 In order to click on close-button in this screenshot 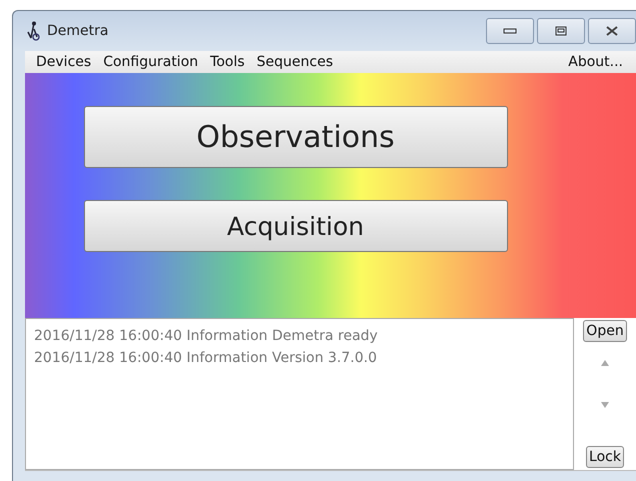, I will do `click(612, 31)`.